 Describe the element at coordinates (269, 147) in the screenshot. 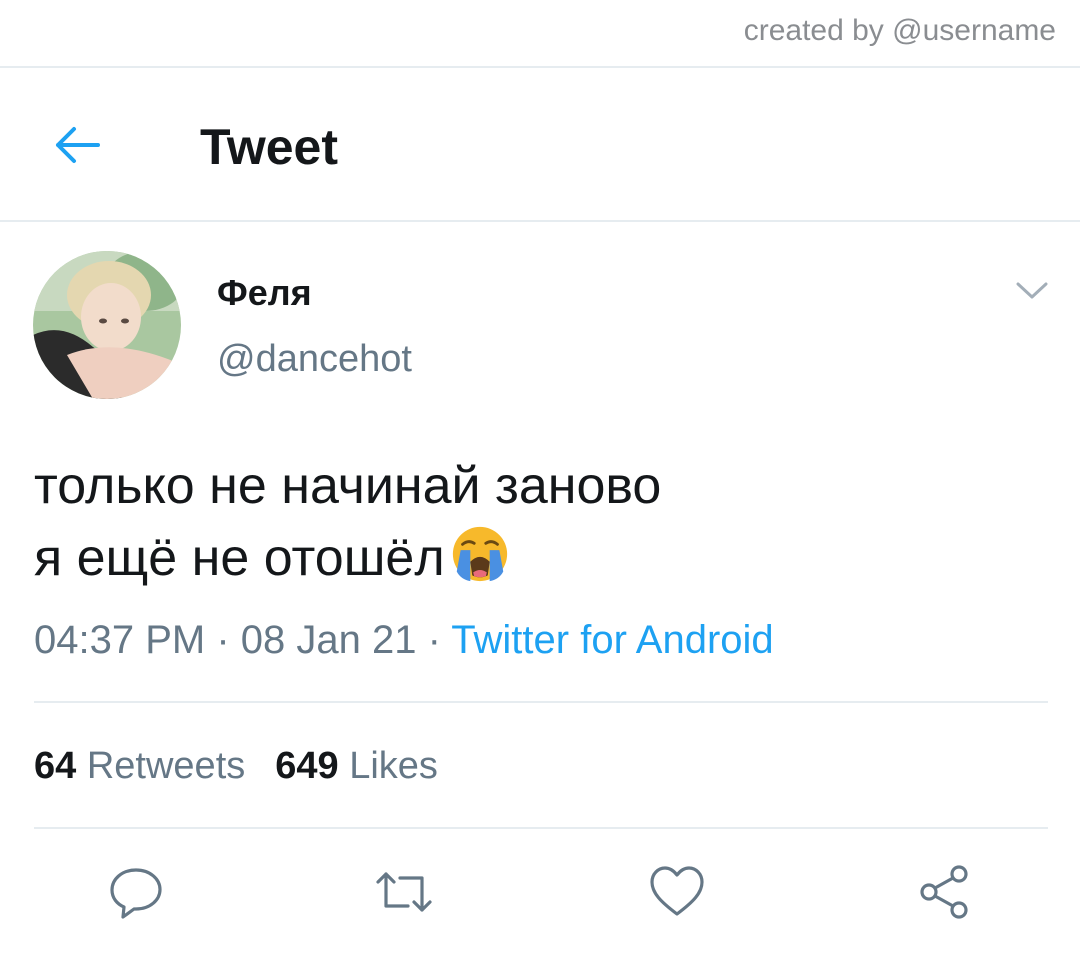

I see `page-title: Tweet` at that location.